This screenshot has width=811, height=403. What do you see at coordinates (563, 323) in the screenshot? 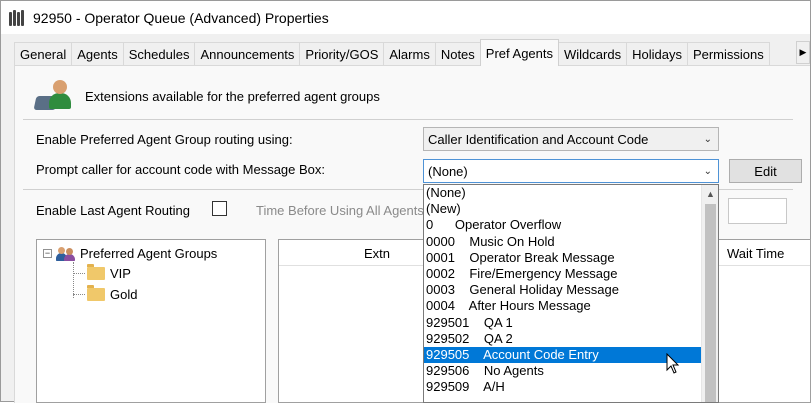
I see `dropdown-option: 929501 QA 1` at bounding box center [563, 323].